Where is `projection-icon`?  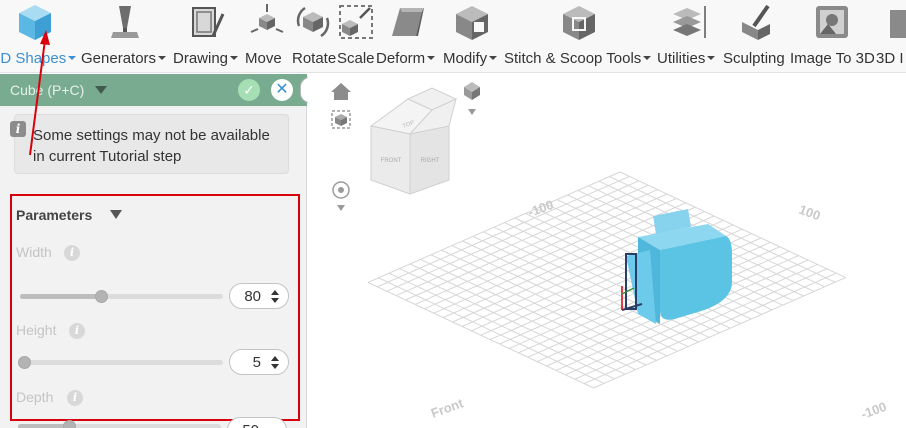 projection-icon is located at coordinates (341, 196).